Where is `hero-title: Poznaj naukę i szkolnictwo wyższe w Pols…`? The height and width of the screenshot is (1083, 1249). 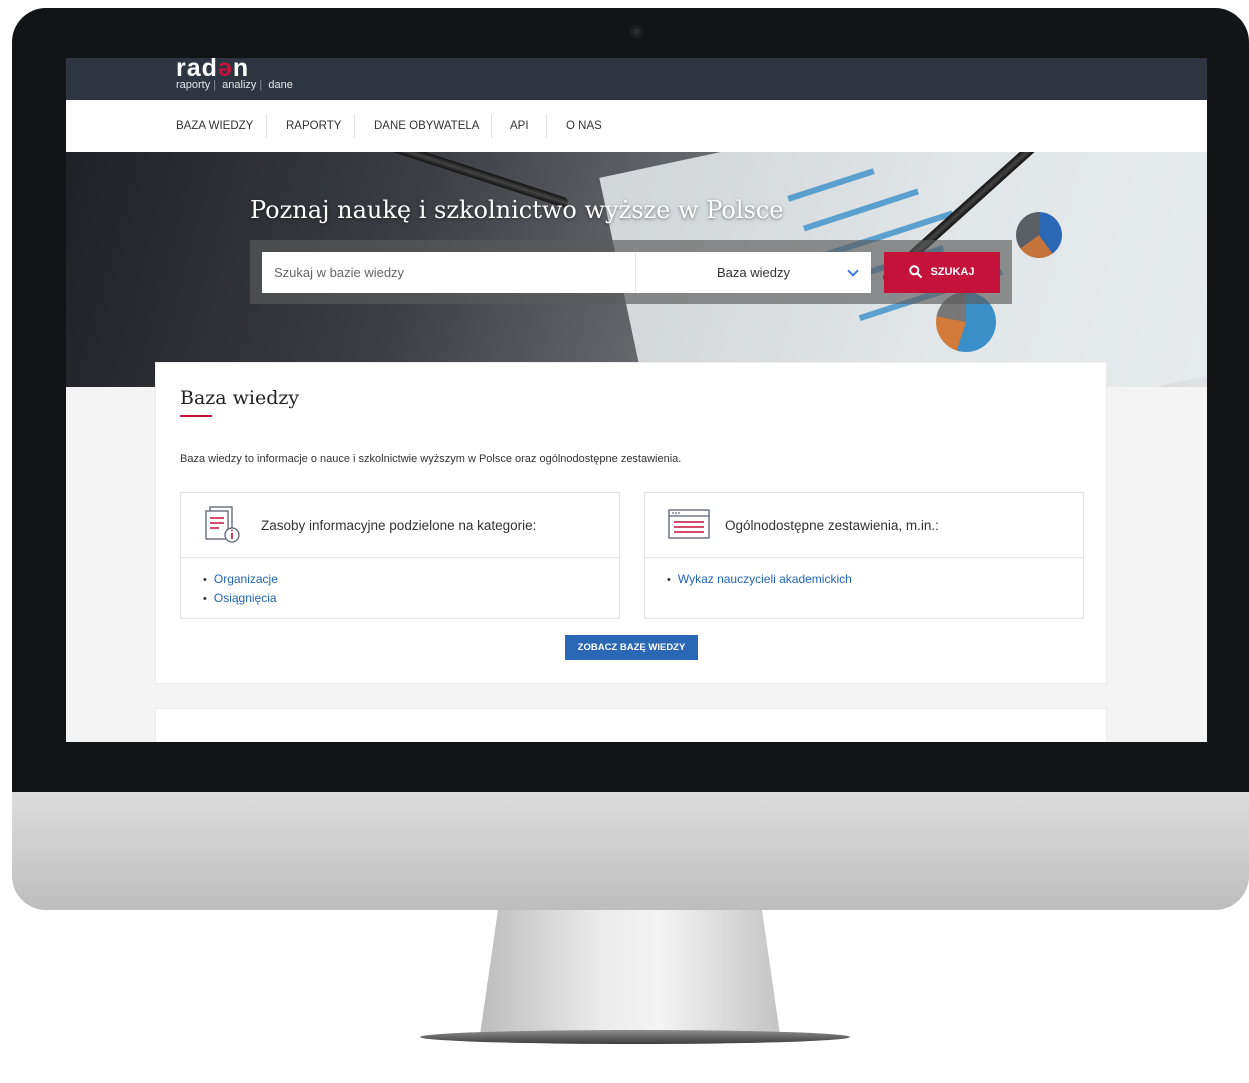 hero-title: Poznaj naukę i szkolnictwo wyższe w Pols… is located at coordinates (517, 210).